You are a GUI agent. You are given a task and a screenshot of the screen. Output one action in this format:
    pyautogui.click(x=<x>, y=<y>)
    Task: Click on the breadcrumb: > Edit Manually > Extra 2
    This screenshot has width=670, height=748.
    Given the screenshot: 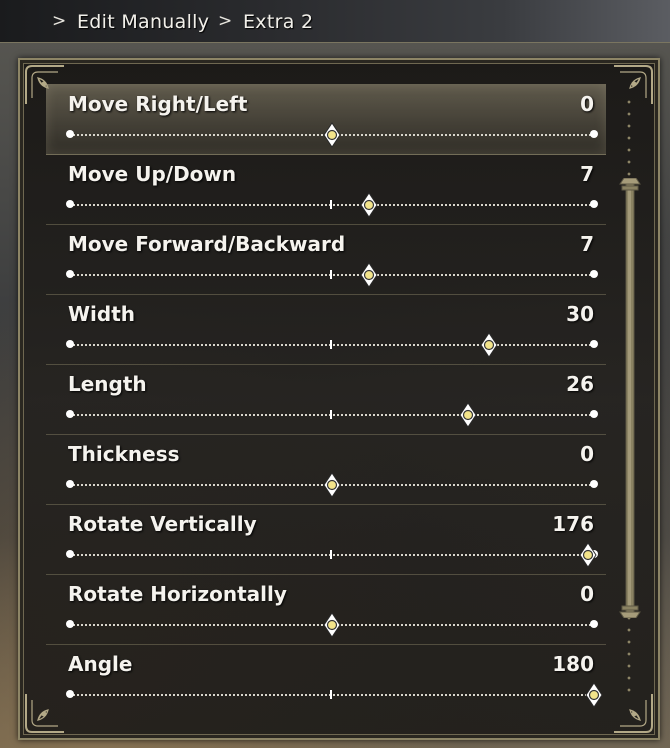 What is the action you would take?
    pyautogui.click(x=335, y=21)
    